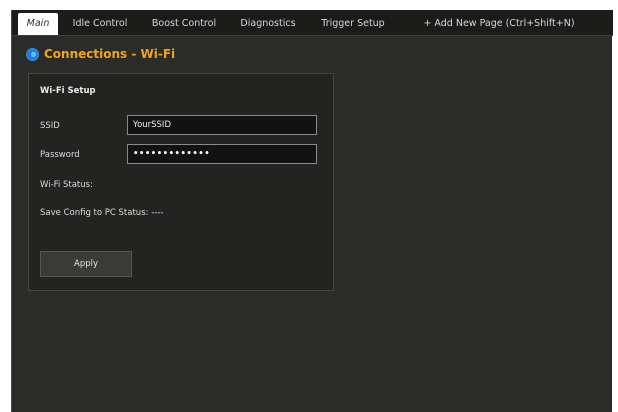  I want to click on wifi-status-label: Wi-Fi Status:, so click(66, 185).